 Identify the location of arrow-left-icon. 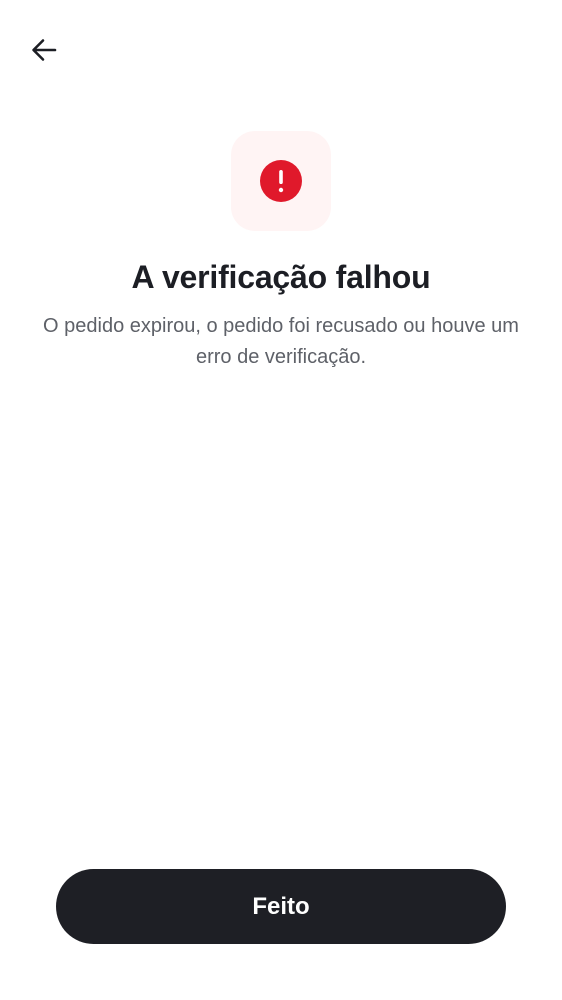
(44, 50).